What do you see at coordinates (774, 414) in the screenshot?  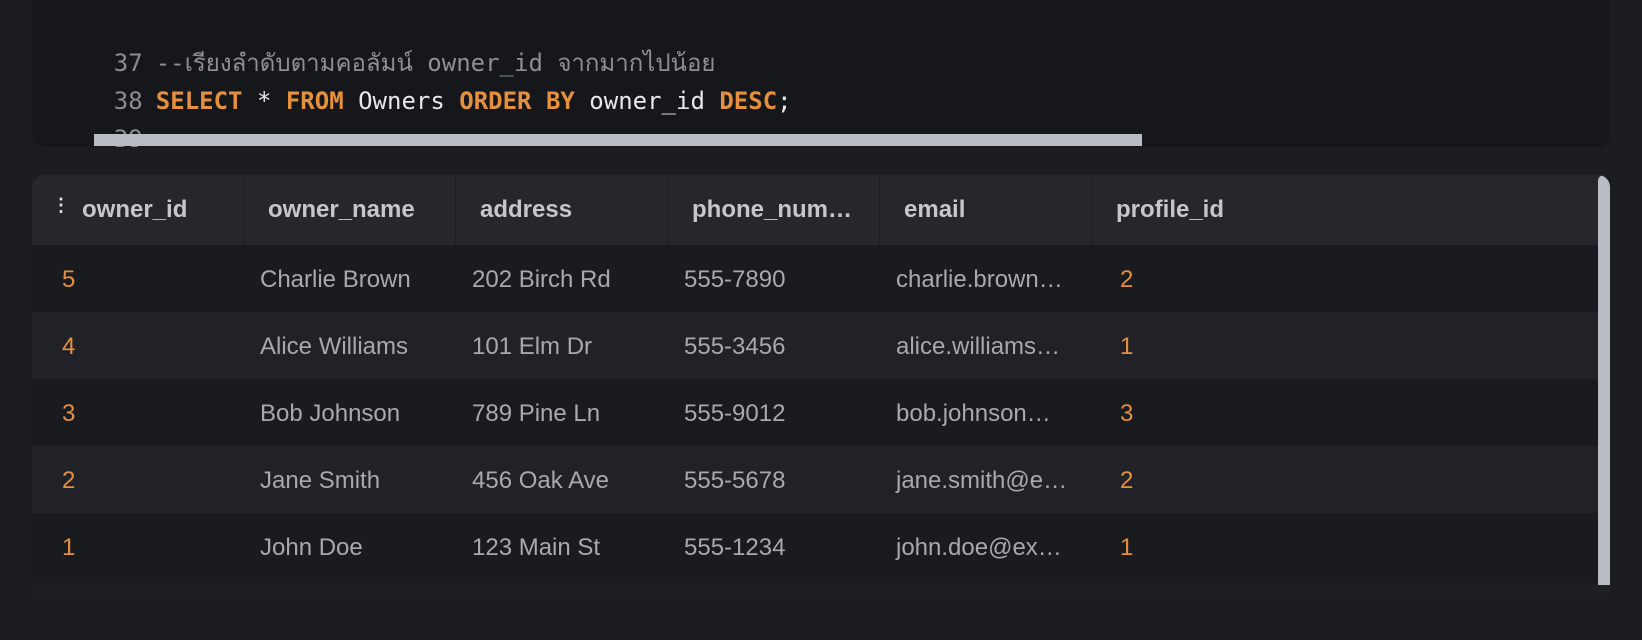 I see `cell-phone-number: 555-9012` at bounding box center [774, 414].